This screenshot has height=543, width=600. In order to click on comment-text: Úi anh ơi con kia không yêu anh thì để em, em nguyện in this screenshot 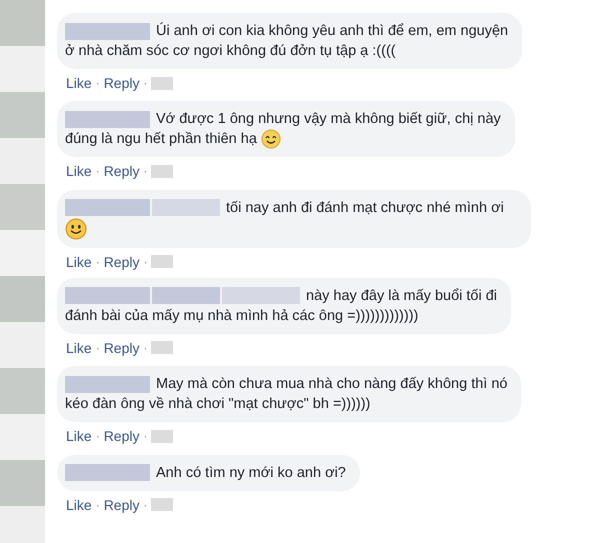, I will do `click(332, 31)`.